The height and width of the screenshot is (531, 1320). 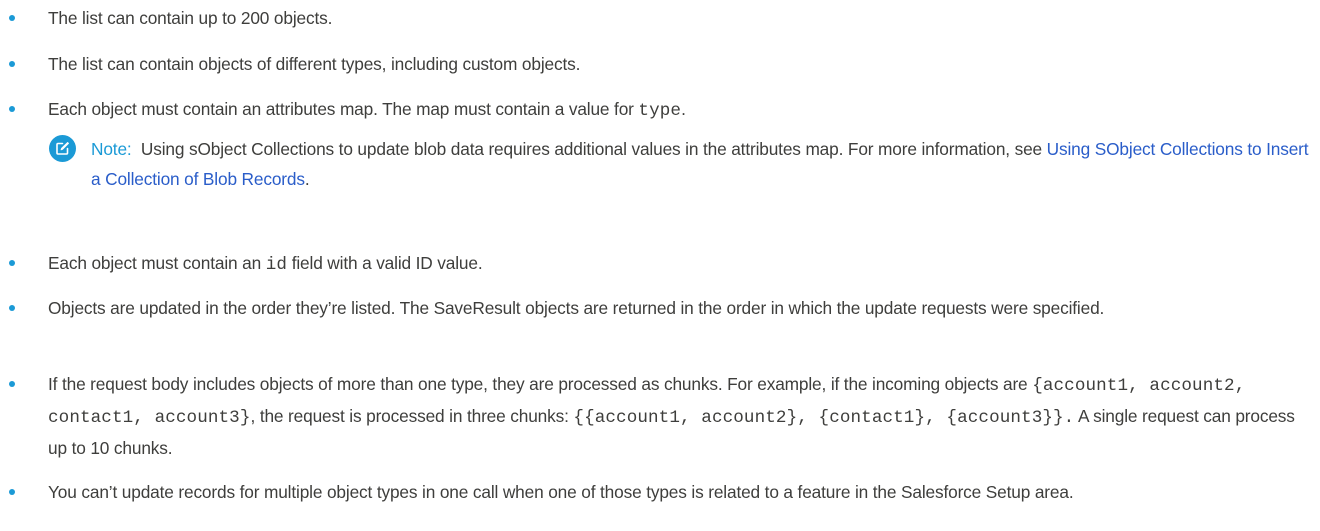 What do you see at coordinates (385, 263) in the screenshot?
I see `text-segment: field with a valid ID value.` at bounding box center [385, 263].